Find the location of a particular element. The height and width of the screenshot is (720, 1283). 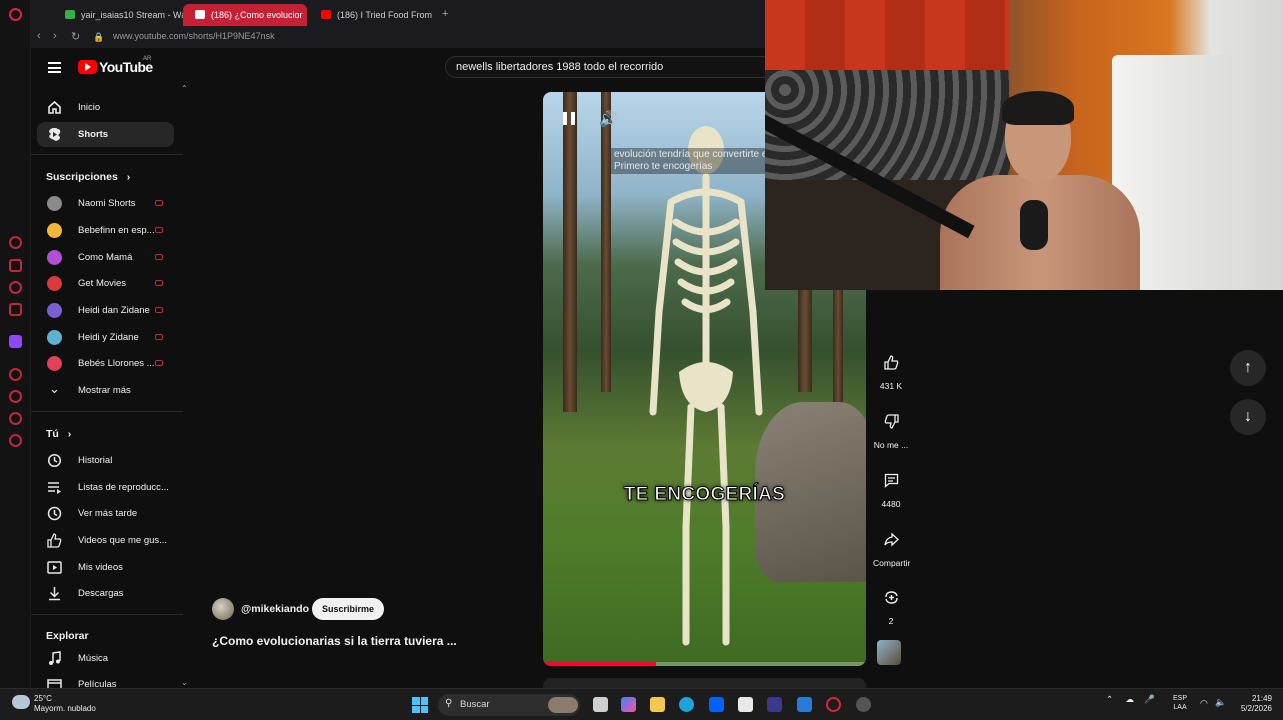

sidebar-item-label: Ver más tarde is located at coordinates (108, 513).